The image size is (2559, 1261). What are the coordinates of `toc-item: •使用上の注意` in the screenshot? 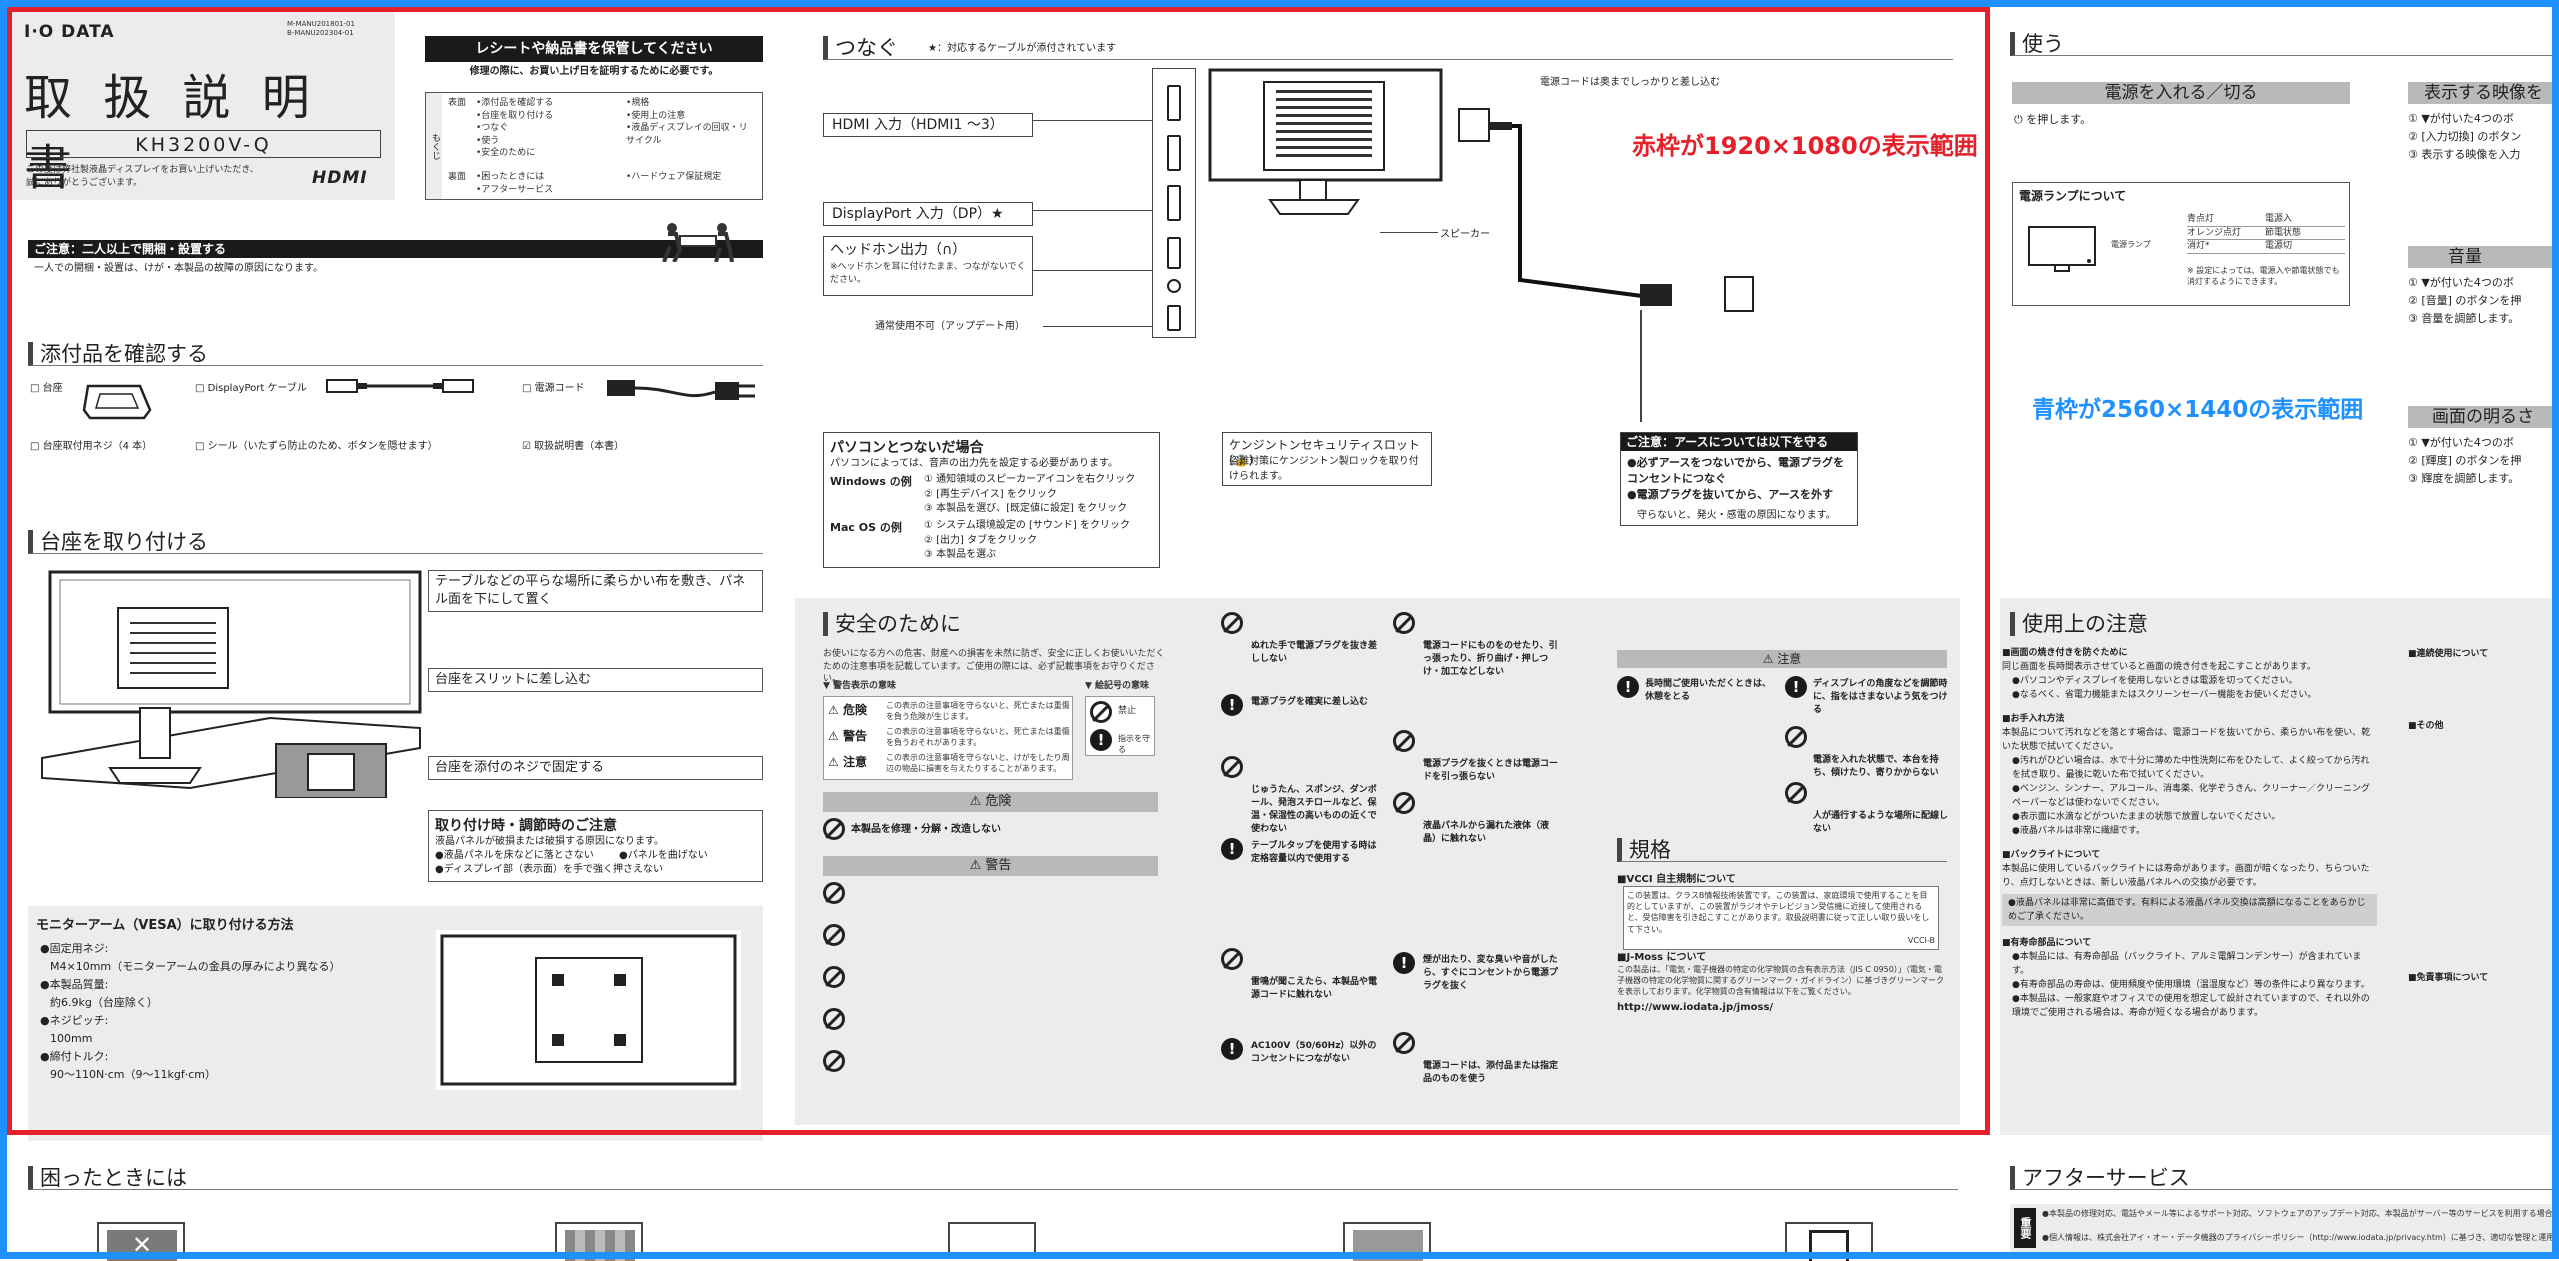 It's located at (691, 116).